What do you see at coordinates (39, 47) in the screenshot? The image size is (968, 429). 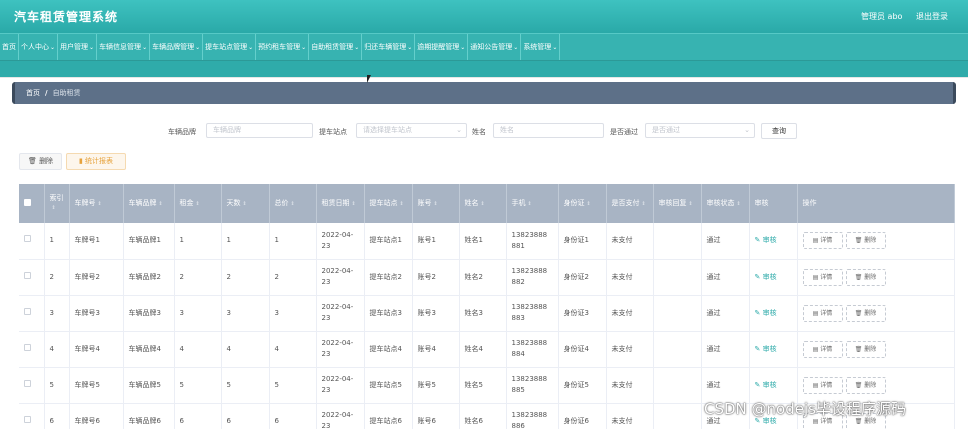 I see `nav-item-1: 个人中心 ⌄` at bounding box center [39, 47].